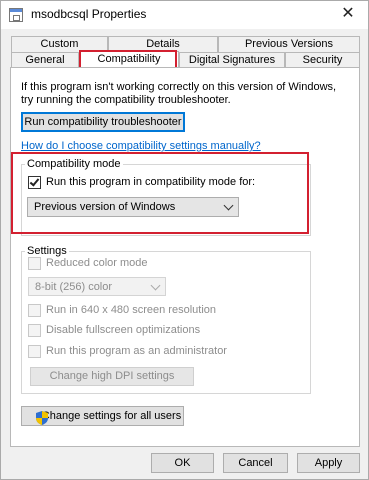 This screenshot has height=480, width=369. I want to click on fullscreen-opt-checkbox, so click(34, 330).